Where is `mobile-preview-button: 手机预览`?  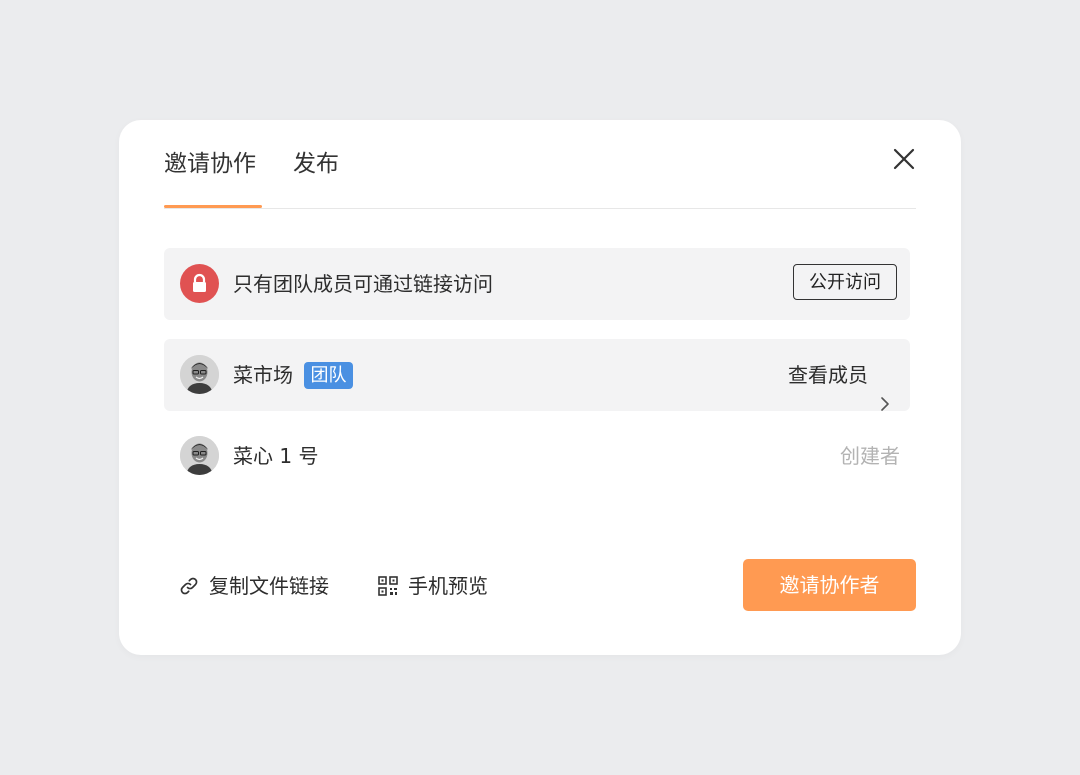 mobile-preview-button: 手机预览 is located at coordinates (432, 586).